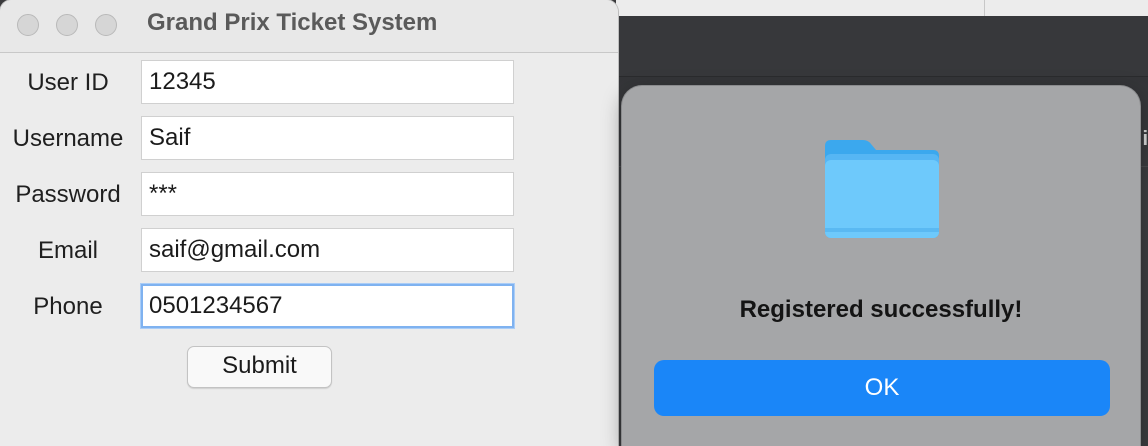  Describe the element at coordinates (882, 189) in the screenshot. I see `folder-icon` at that location.